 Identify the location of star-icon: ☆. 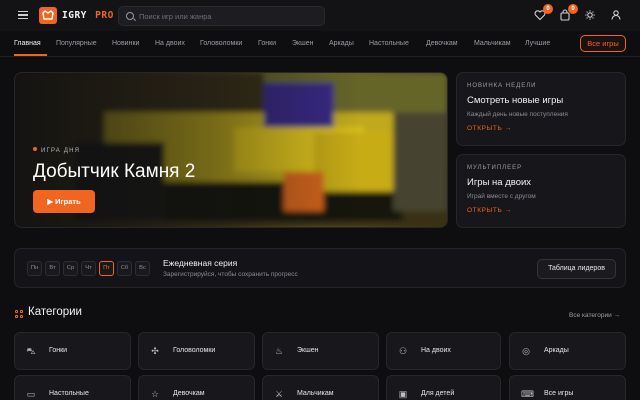
(155, 394).